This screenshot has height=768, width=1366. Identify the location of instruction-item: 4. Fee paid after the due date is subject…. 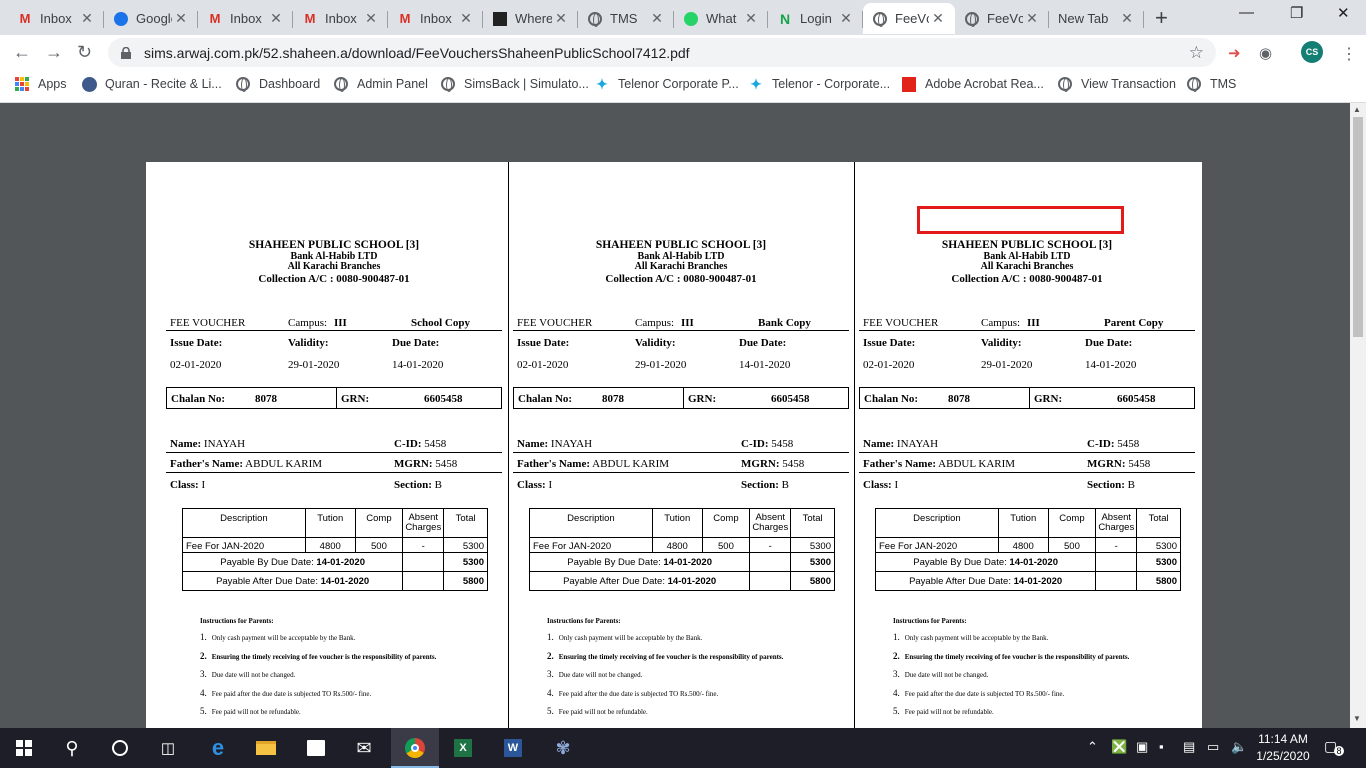
(286, 692).